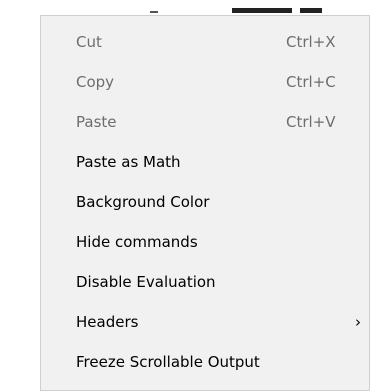 This screenshot has width=370, height=391. What do you see at coordinates (205, 242) in the screenshot?
I see `menu-item-hide-commands: Hide commands` at bounding box center [205, 242].